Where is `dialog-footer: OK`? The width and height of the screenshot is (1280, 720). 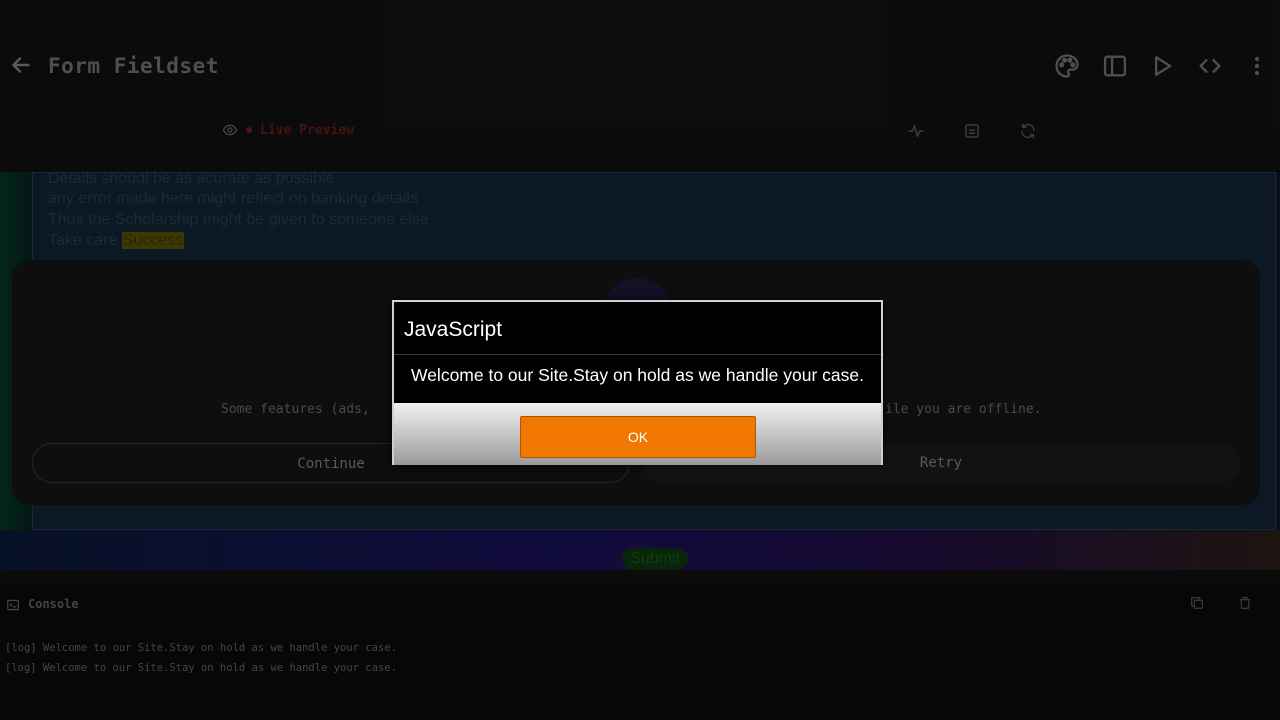 dialog-footer: OK is located at coordinates (637, 434).